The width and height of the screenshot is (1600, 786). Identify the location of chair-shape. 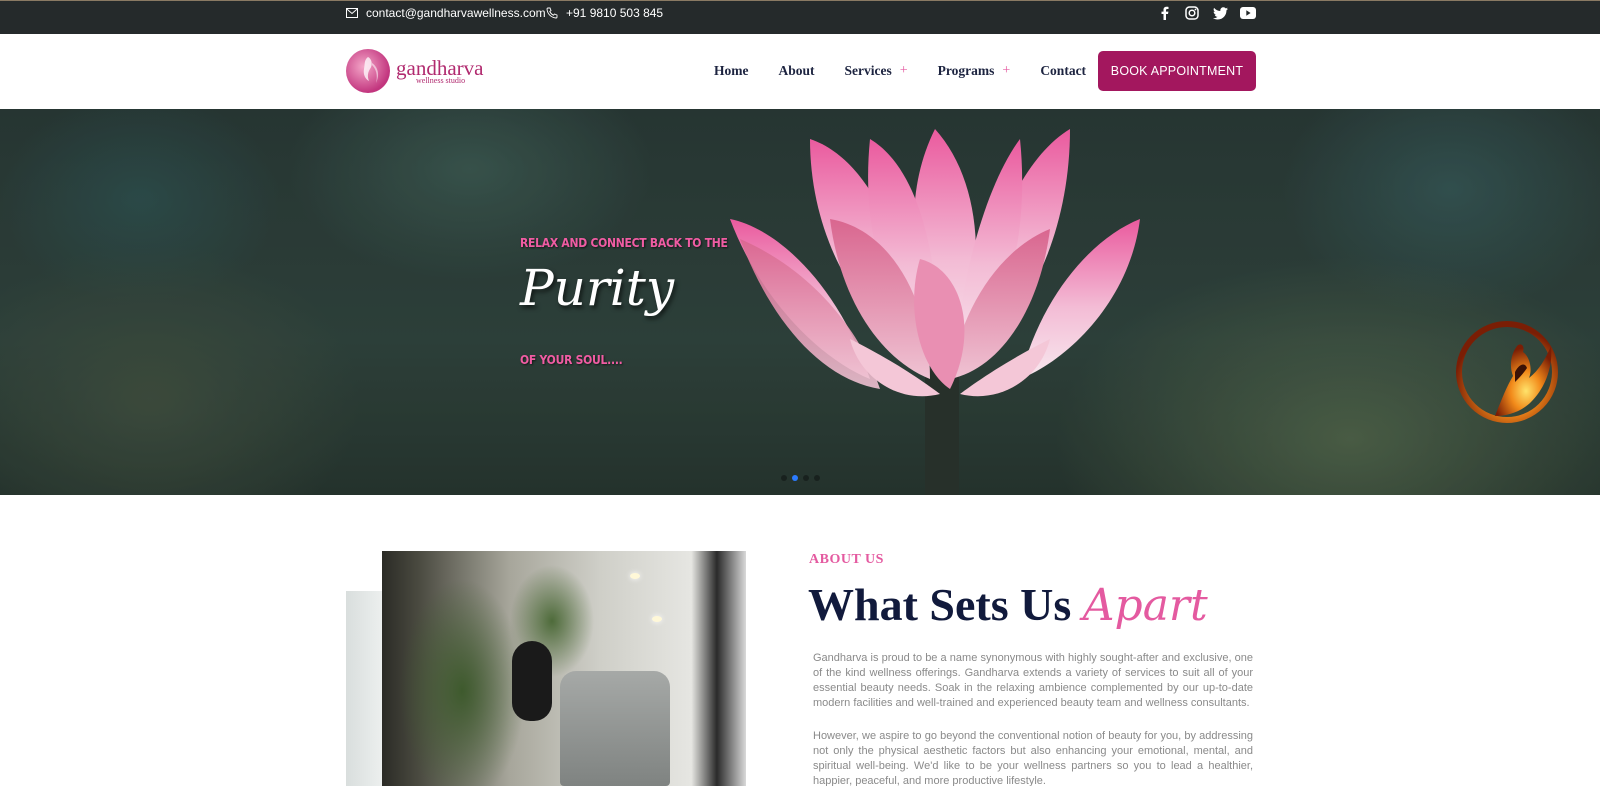
(615, 728).